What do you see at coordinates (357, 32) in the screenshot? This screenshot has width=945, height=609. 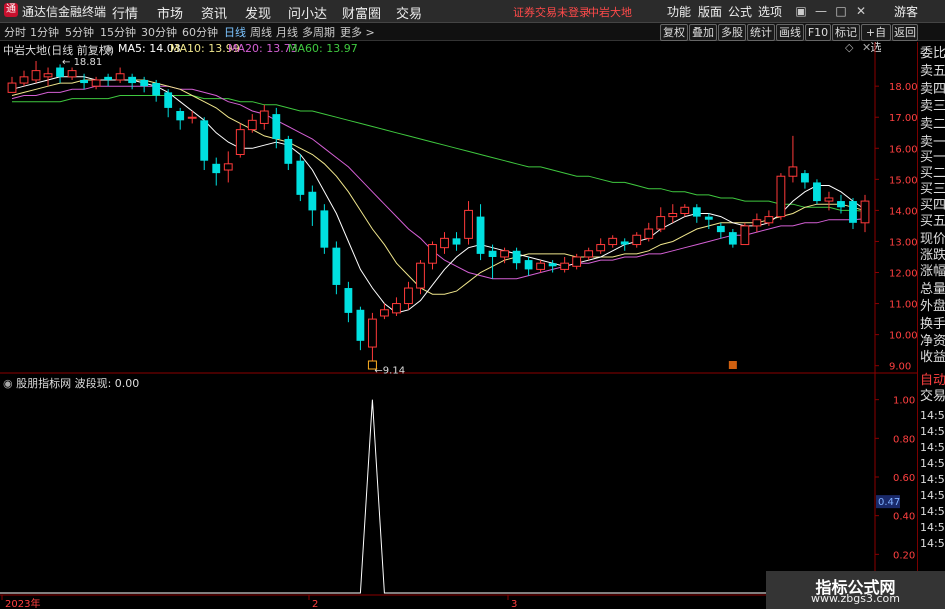 I see `period-more: 更多 >` at bounding box center [357, 32].